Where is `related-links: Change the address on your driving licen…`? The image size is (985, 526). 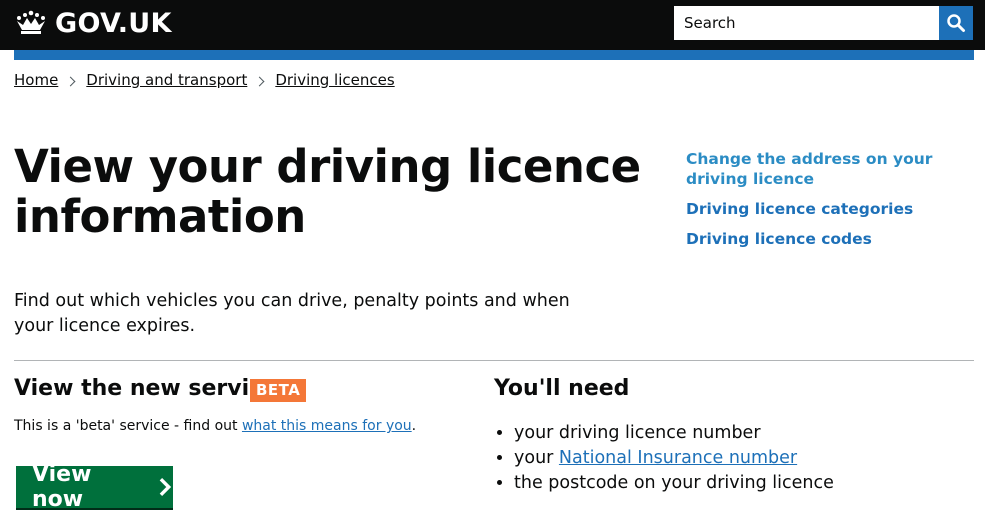
related-links: Change the address on your driving licen… is located at coordinates (826, 204).